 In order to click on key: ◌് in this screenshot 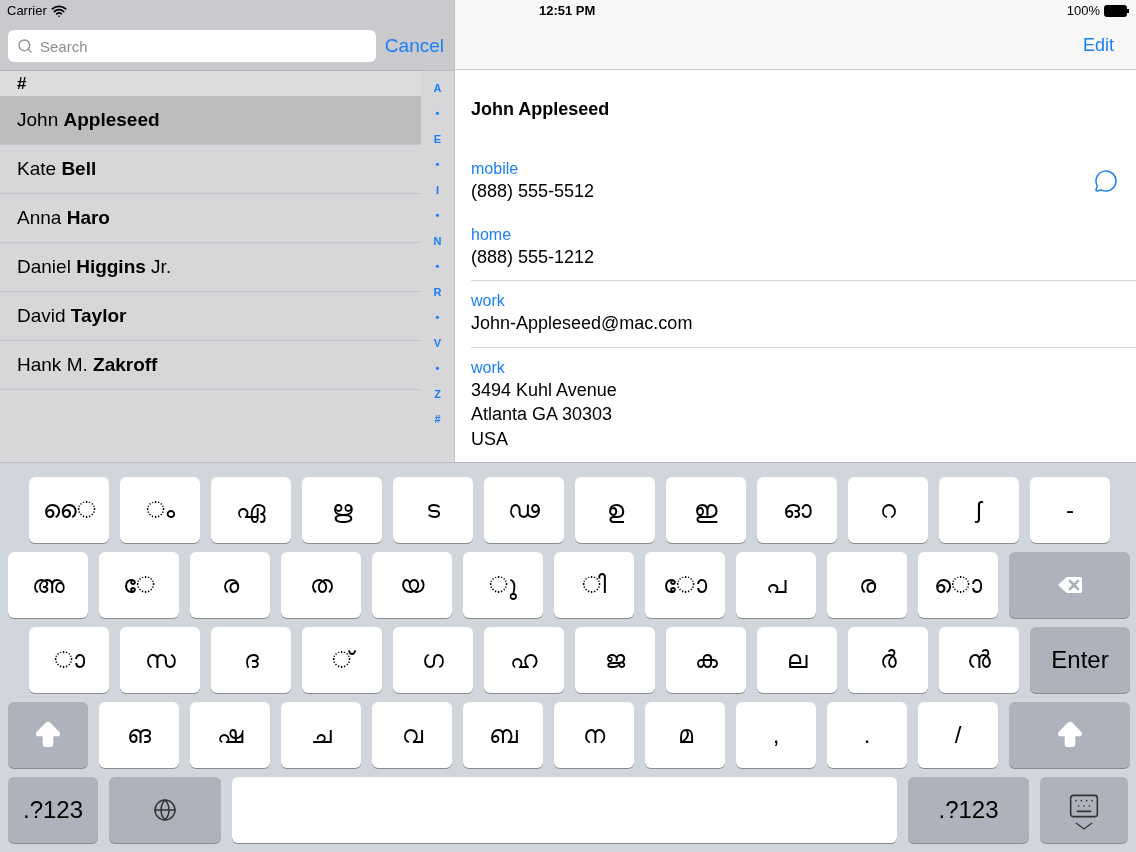, I will do `click(342, 660)`.